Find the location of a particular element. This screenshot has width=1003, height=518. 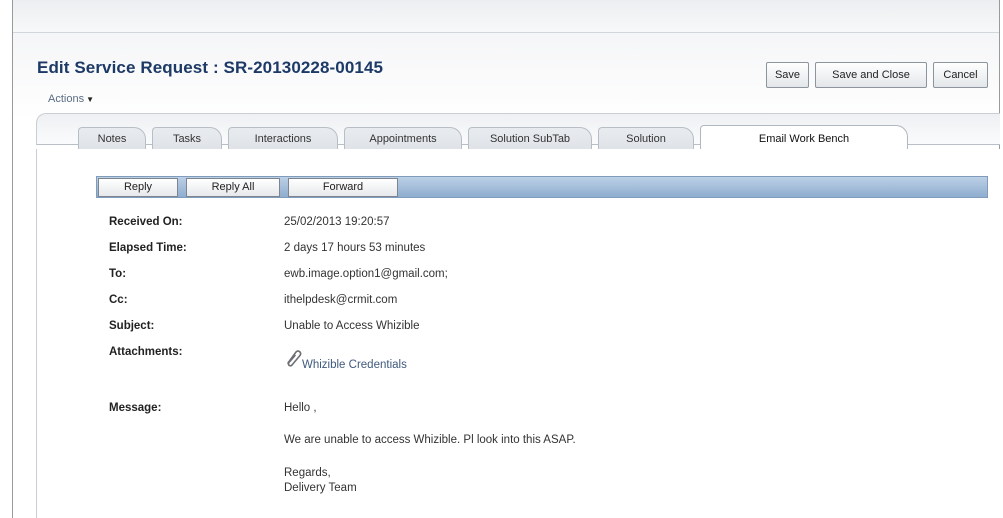

tab-notes: Notes is located at coordinates (112, 138).